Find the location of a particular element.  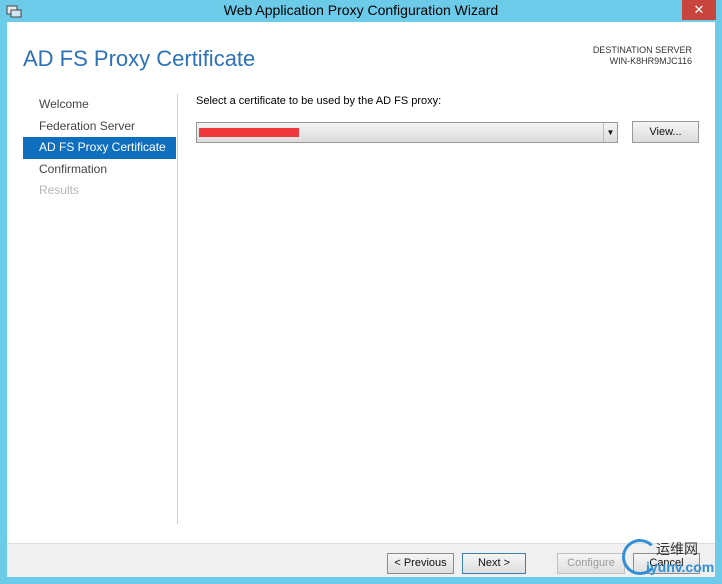

step-adfs-proxy-certificate: AD FS Proxy Certificate is located at coordinates (99, 148).